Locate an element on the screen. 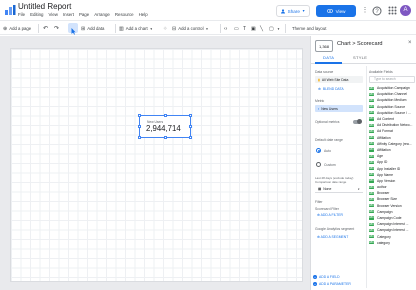 The width and height of the screenshot is (416, 290). comparison-heading: Comparison date range is located at coordinates (331, 182).